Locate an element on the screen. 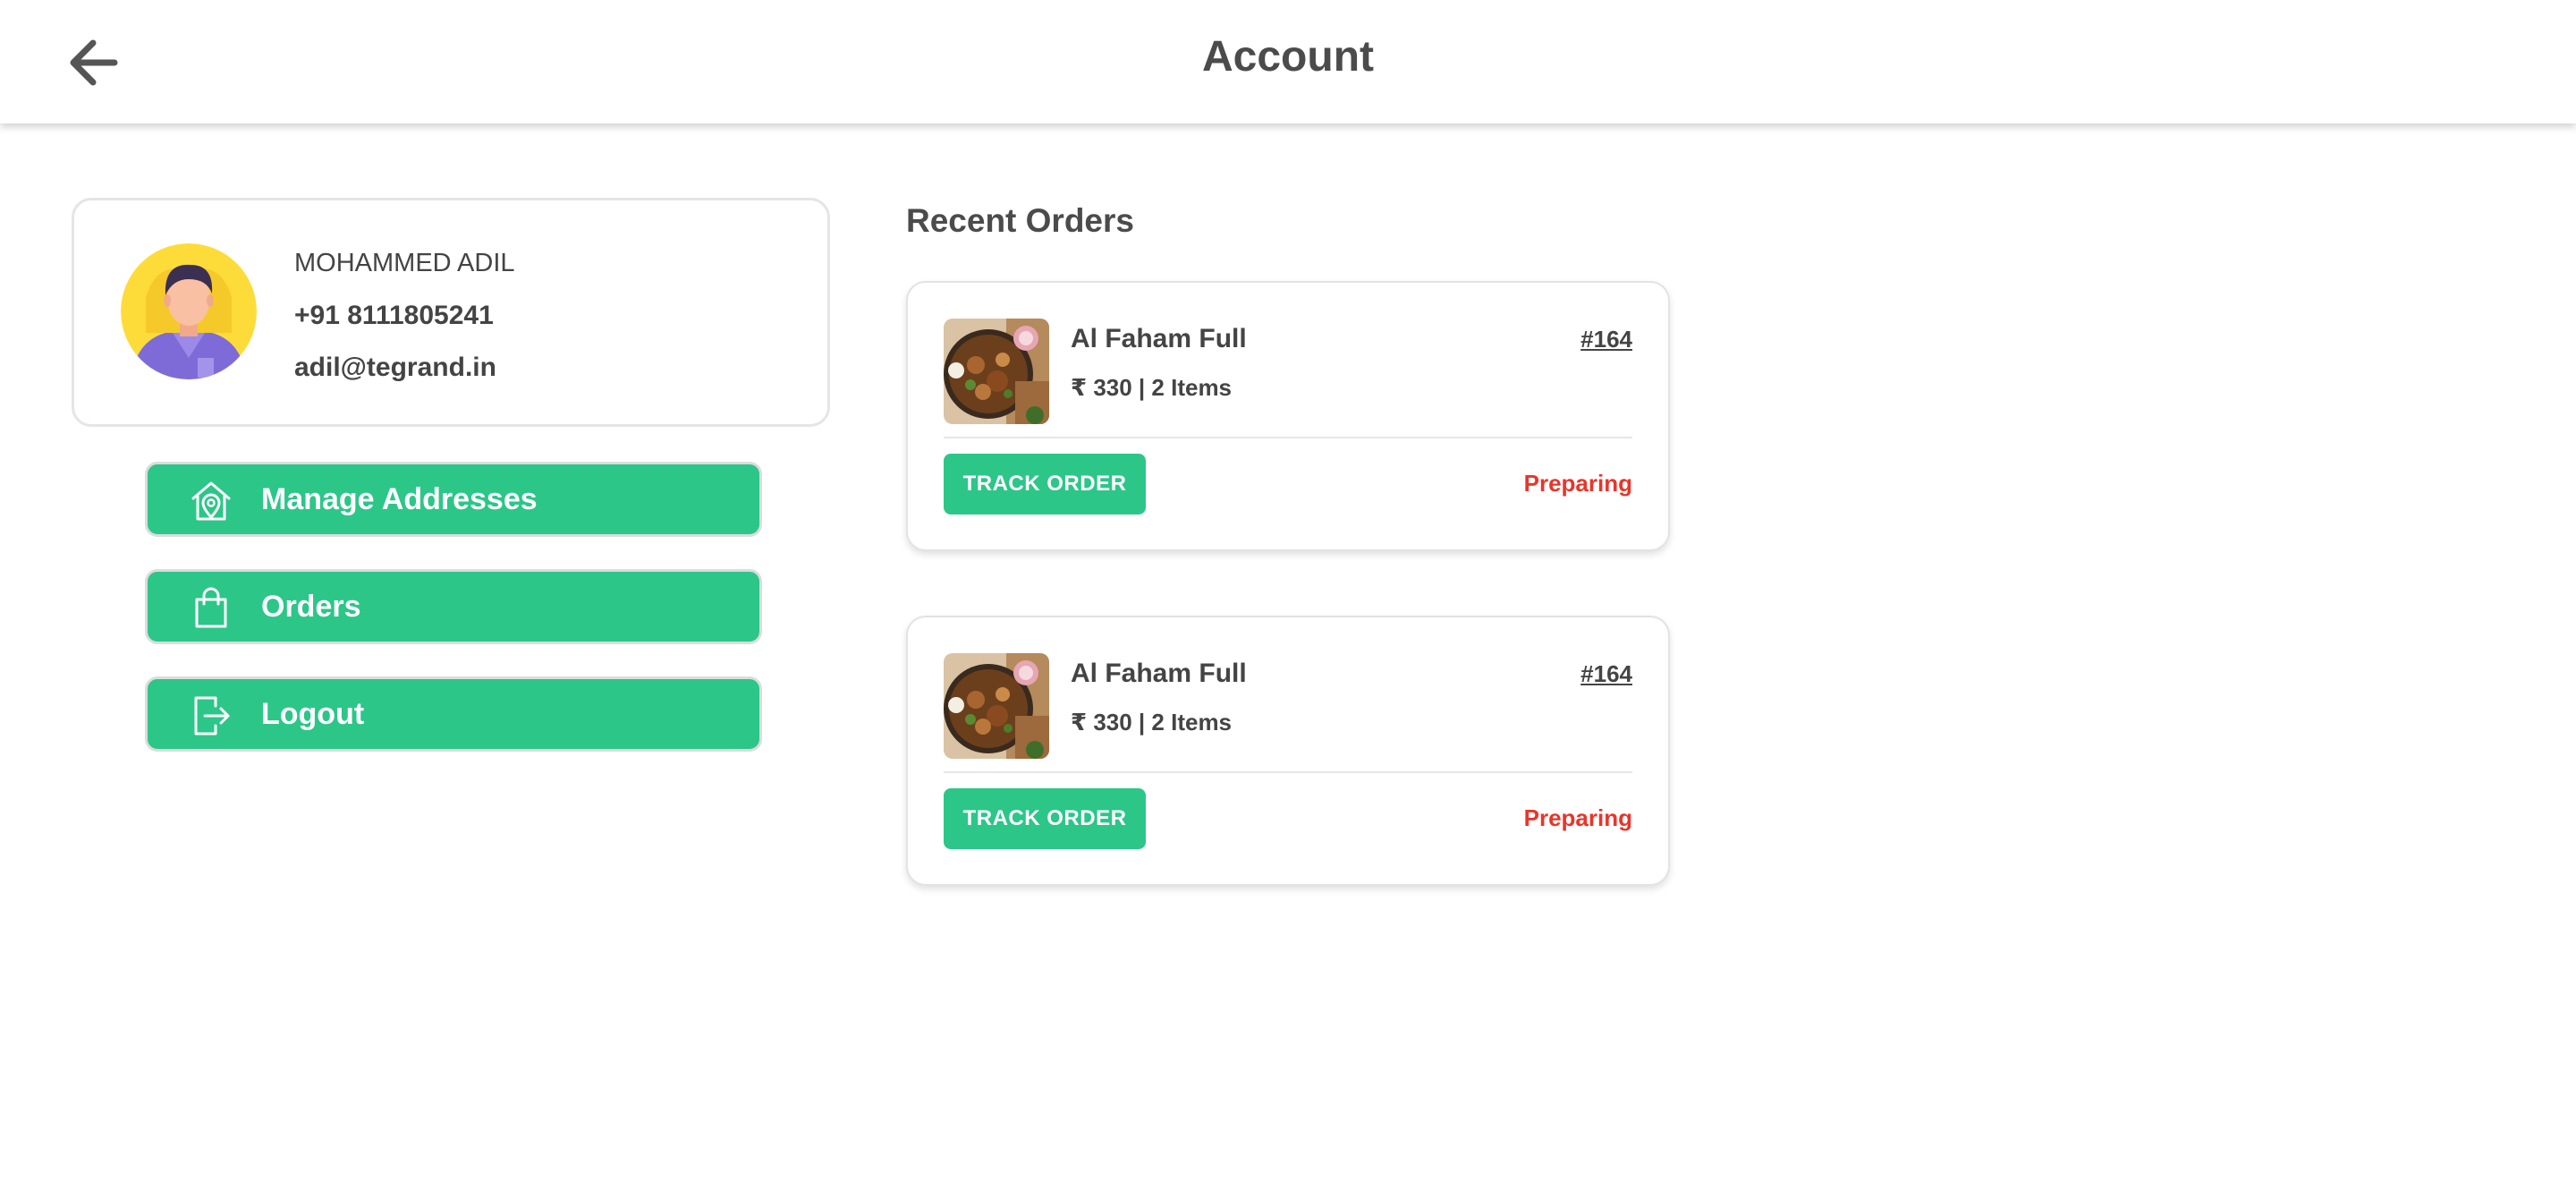  orders-button: Orders is located at coordinates (453, 606).